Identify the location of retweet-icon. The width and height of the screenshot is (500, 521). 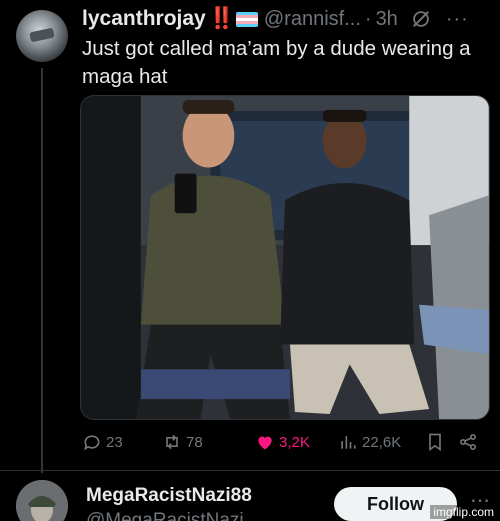
(172, 442).